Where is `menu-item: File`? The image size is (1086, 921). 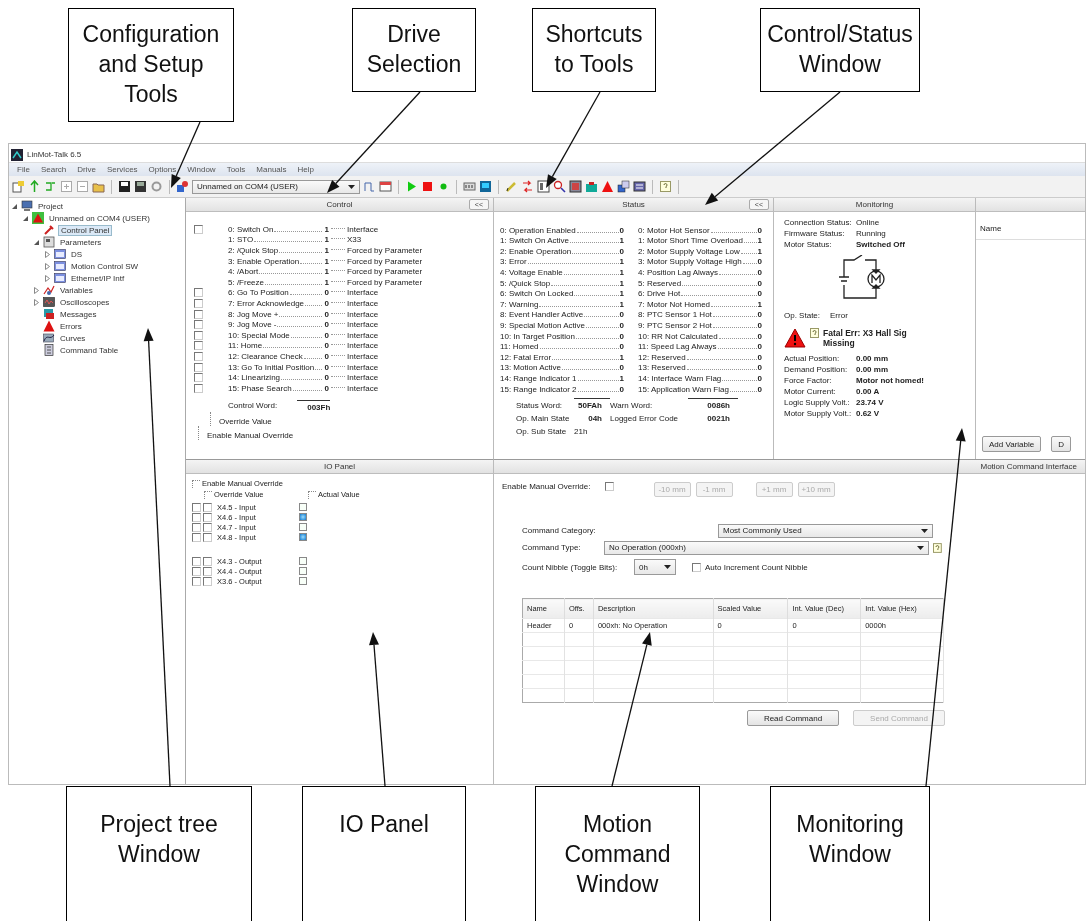
menu-item: File is located at coordinates (23, 169).